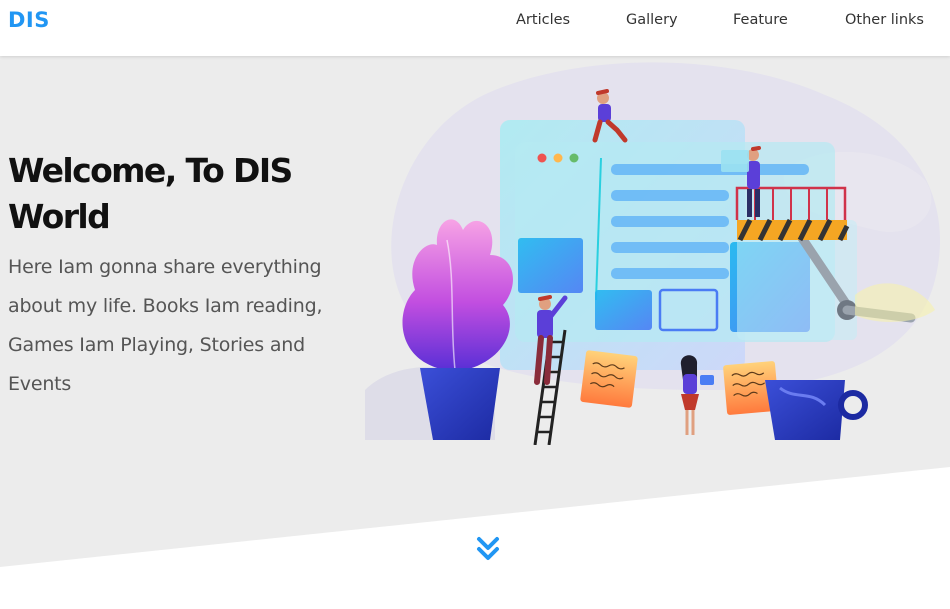 The width and height of the screenshot is (950, 609). Describe the element at coordinates (183, 194) in the screenshot. I see `hero-title: Welcome, To DIS World` at that location.